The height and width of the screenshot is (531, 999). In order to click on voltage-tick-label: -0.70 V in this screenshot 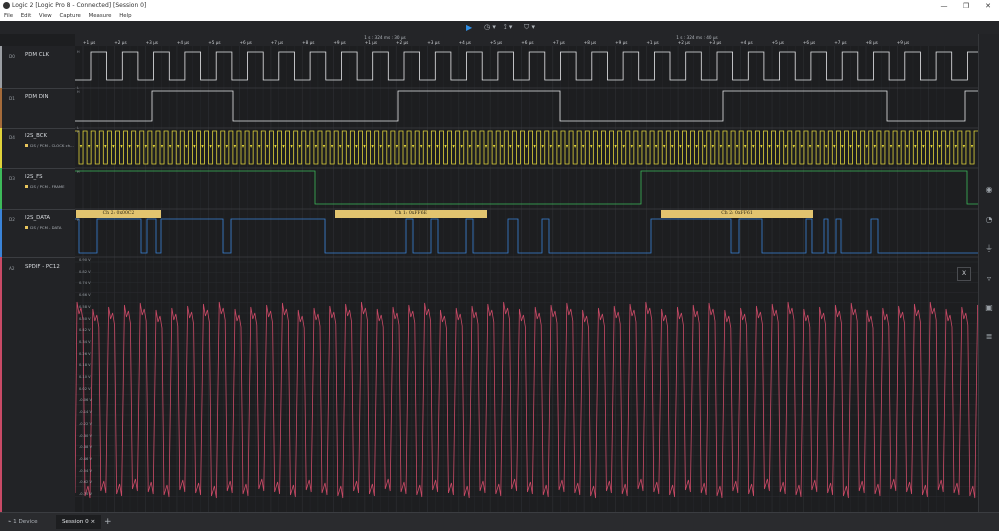, I will do `click(85, 494)`.